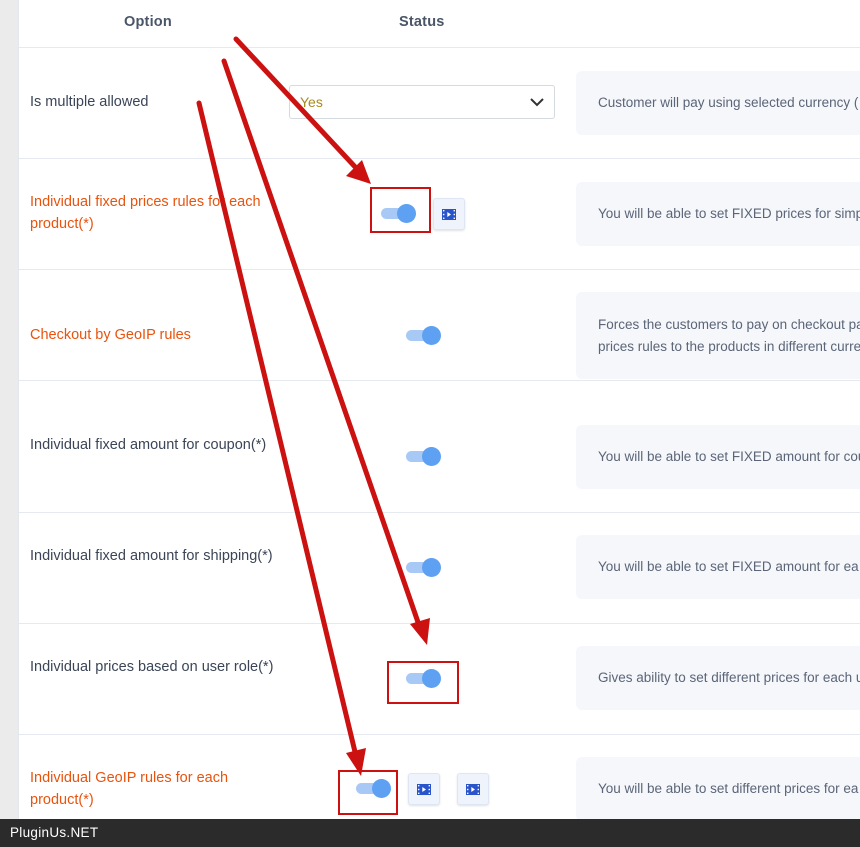  What do you see at coordinates (89, 102) in the screenshot?
I see `option-label: Is multiple allowed` at bounding box center [89, 102].